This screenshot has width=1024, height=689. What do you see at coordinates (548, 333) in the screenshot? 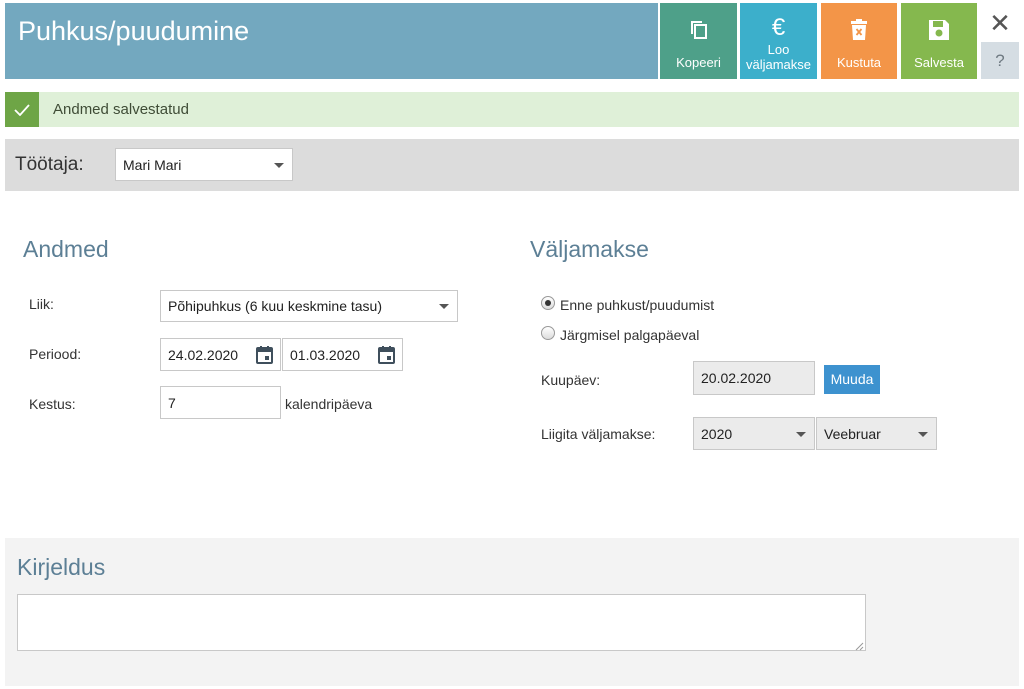
I see `radio-next-payday` at bounding box center [548, 333].